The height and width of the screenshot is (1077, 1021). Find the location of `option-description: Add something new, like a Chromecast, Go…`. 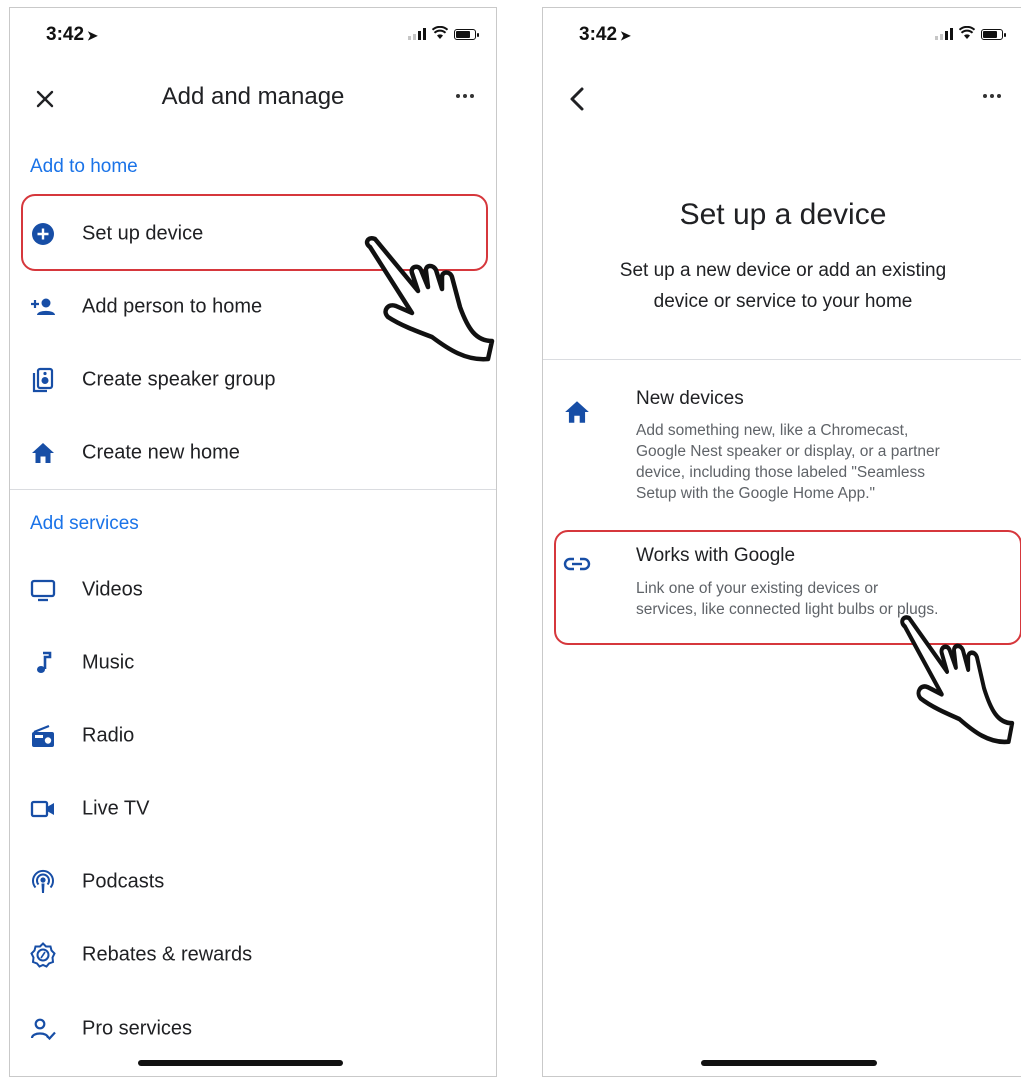

option-description: Add something new, like a Chromecast, Go… is located at coordinates (788, 462).